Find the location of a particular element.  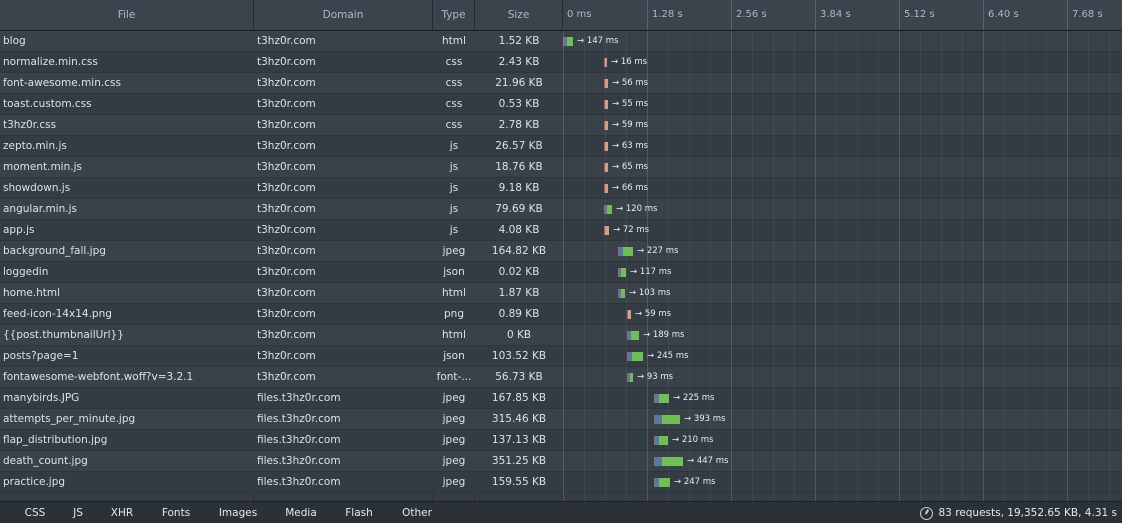

file-name: loggedin is located at coordinates (26, 272).